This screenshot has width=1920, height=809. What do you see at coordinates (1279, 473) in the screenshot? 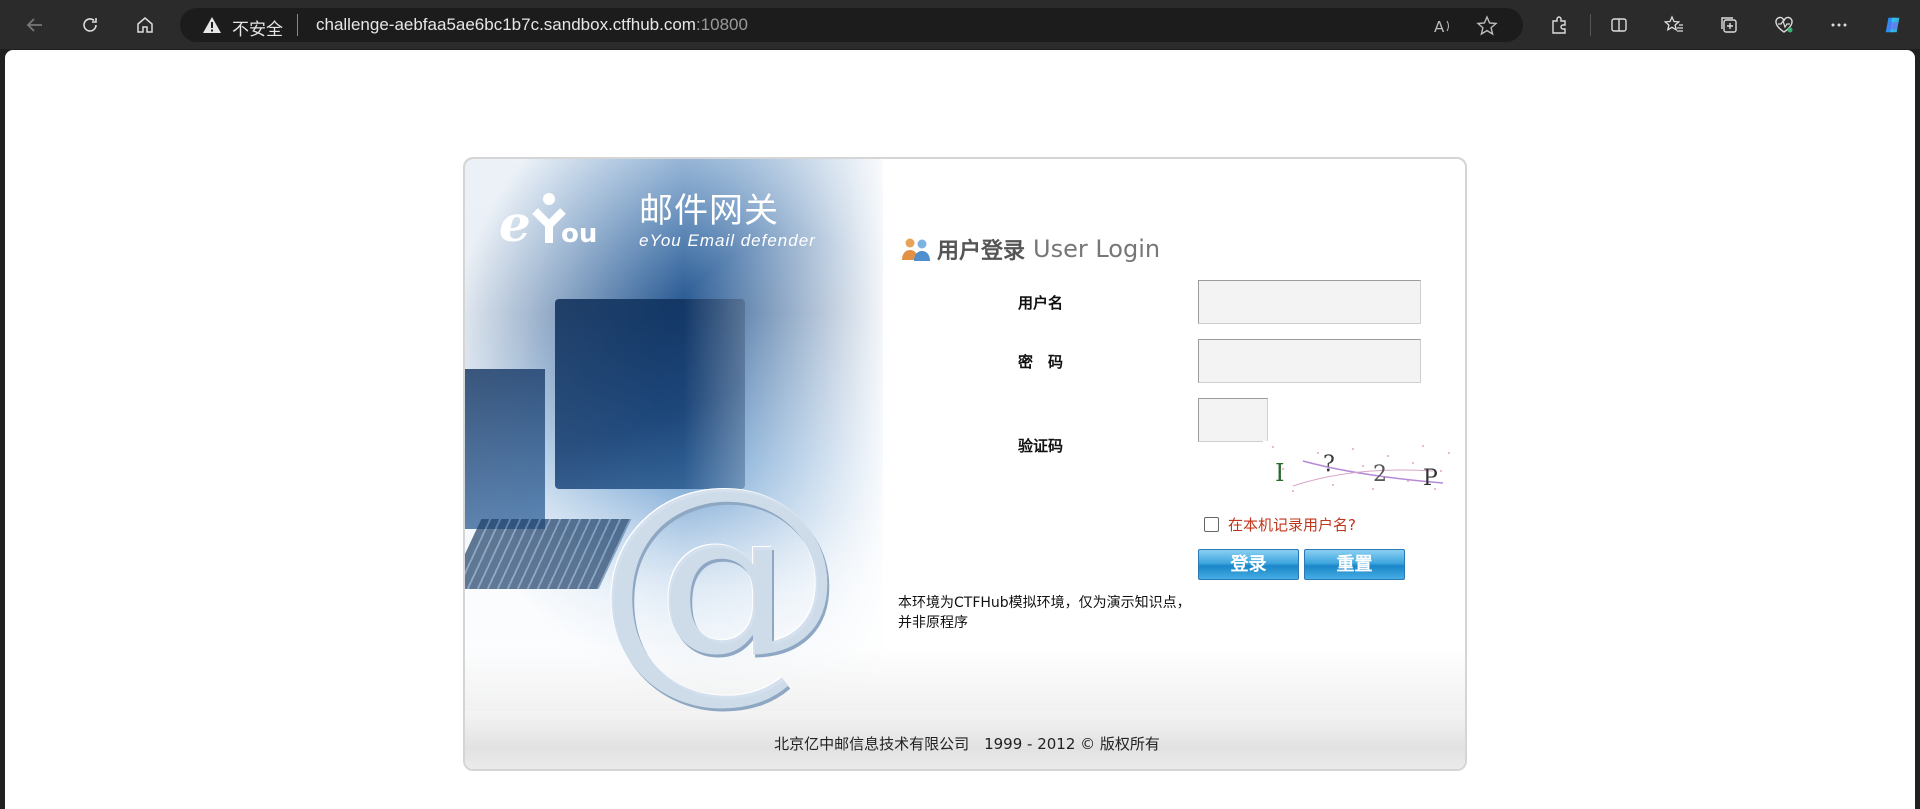
I see `svg-text: I` at bounding box center [1279, 473].